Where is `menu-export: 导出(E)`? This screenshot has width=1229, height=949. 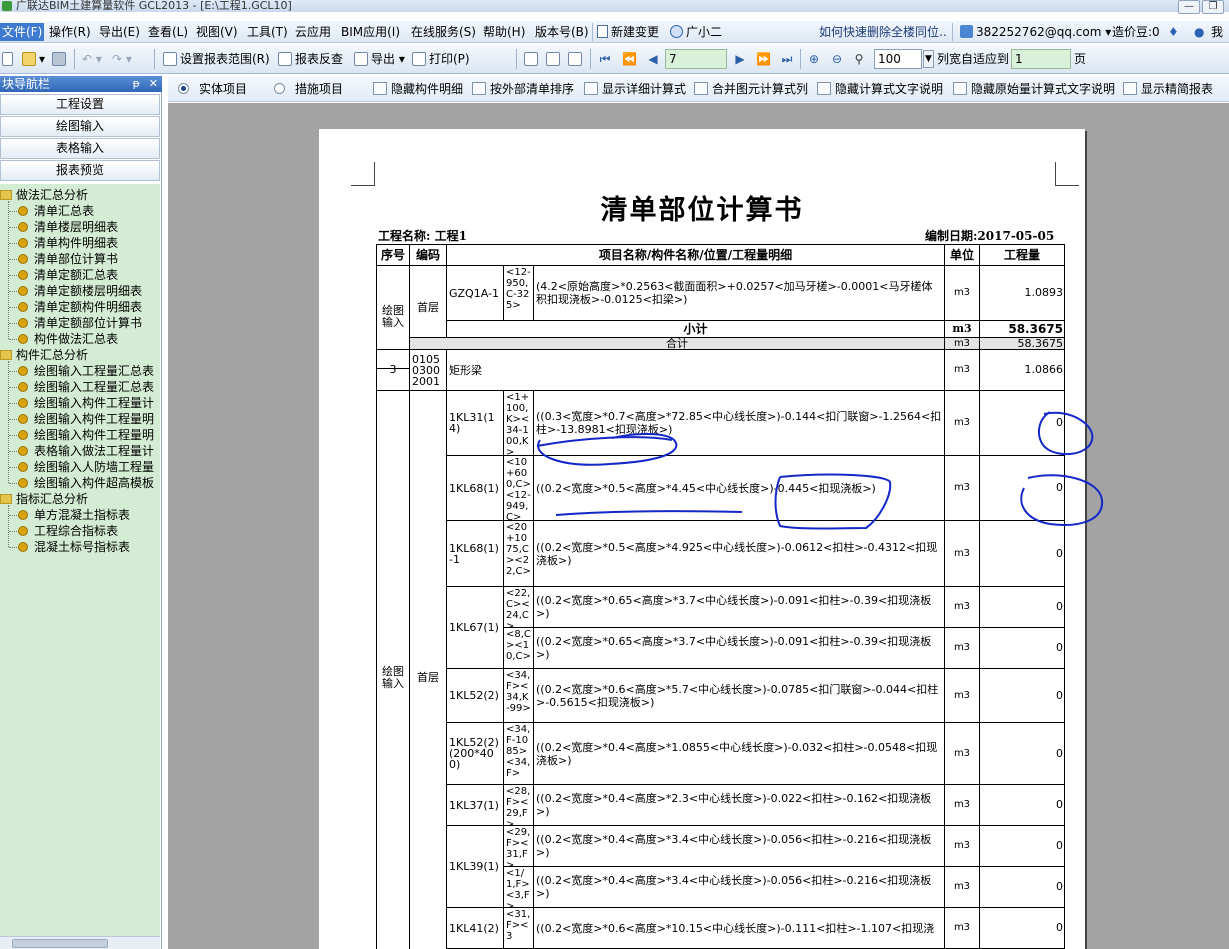 menu-export: 导出(E) is located at coordinates (119, 32).